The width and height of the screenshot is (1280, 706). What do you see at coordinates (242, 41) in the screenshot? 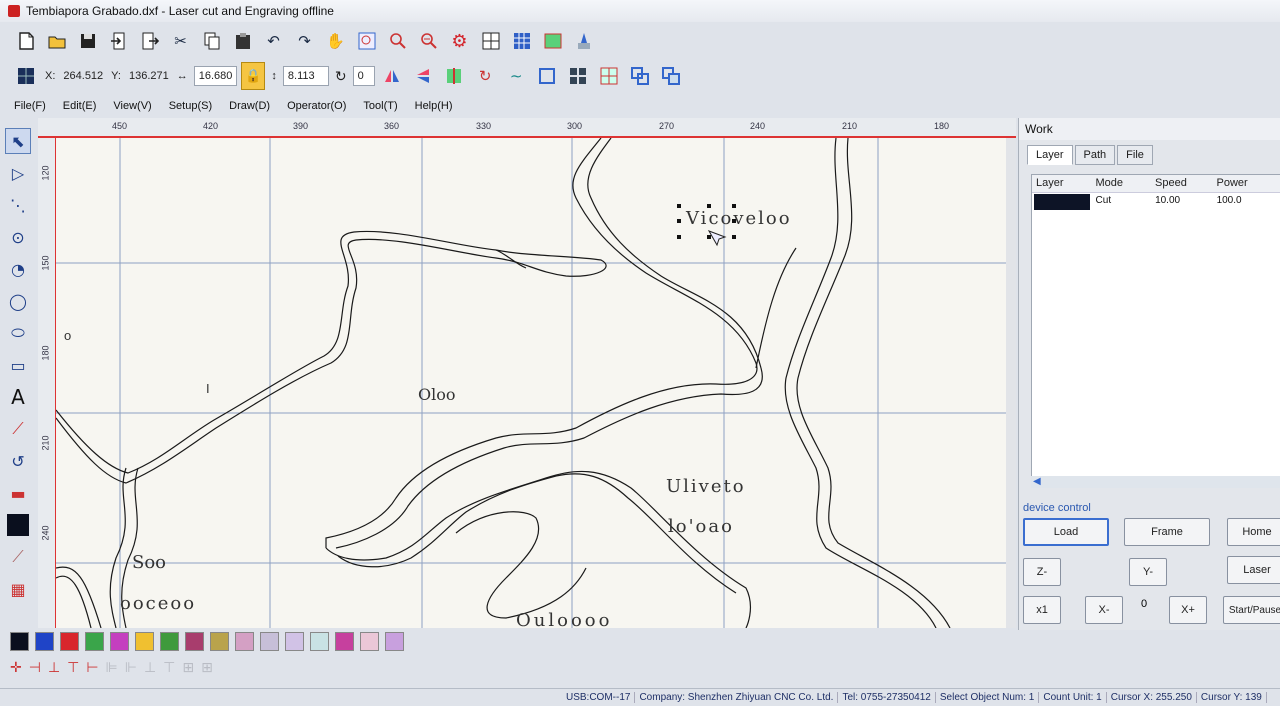
I see `paste-icon` at bounding box center [242, 41].